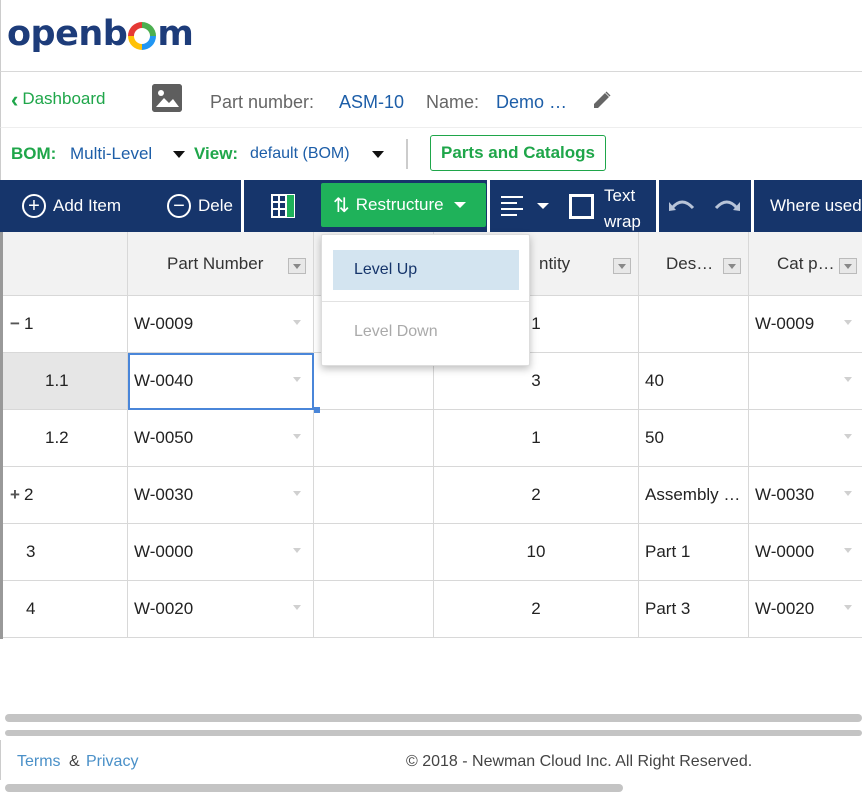  I want to click on cell-level: 1.1, so click(65, 381).